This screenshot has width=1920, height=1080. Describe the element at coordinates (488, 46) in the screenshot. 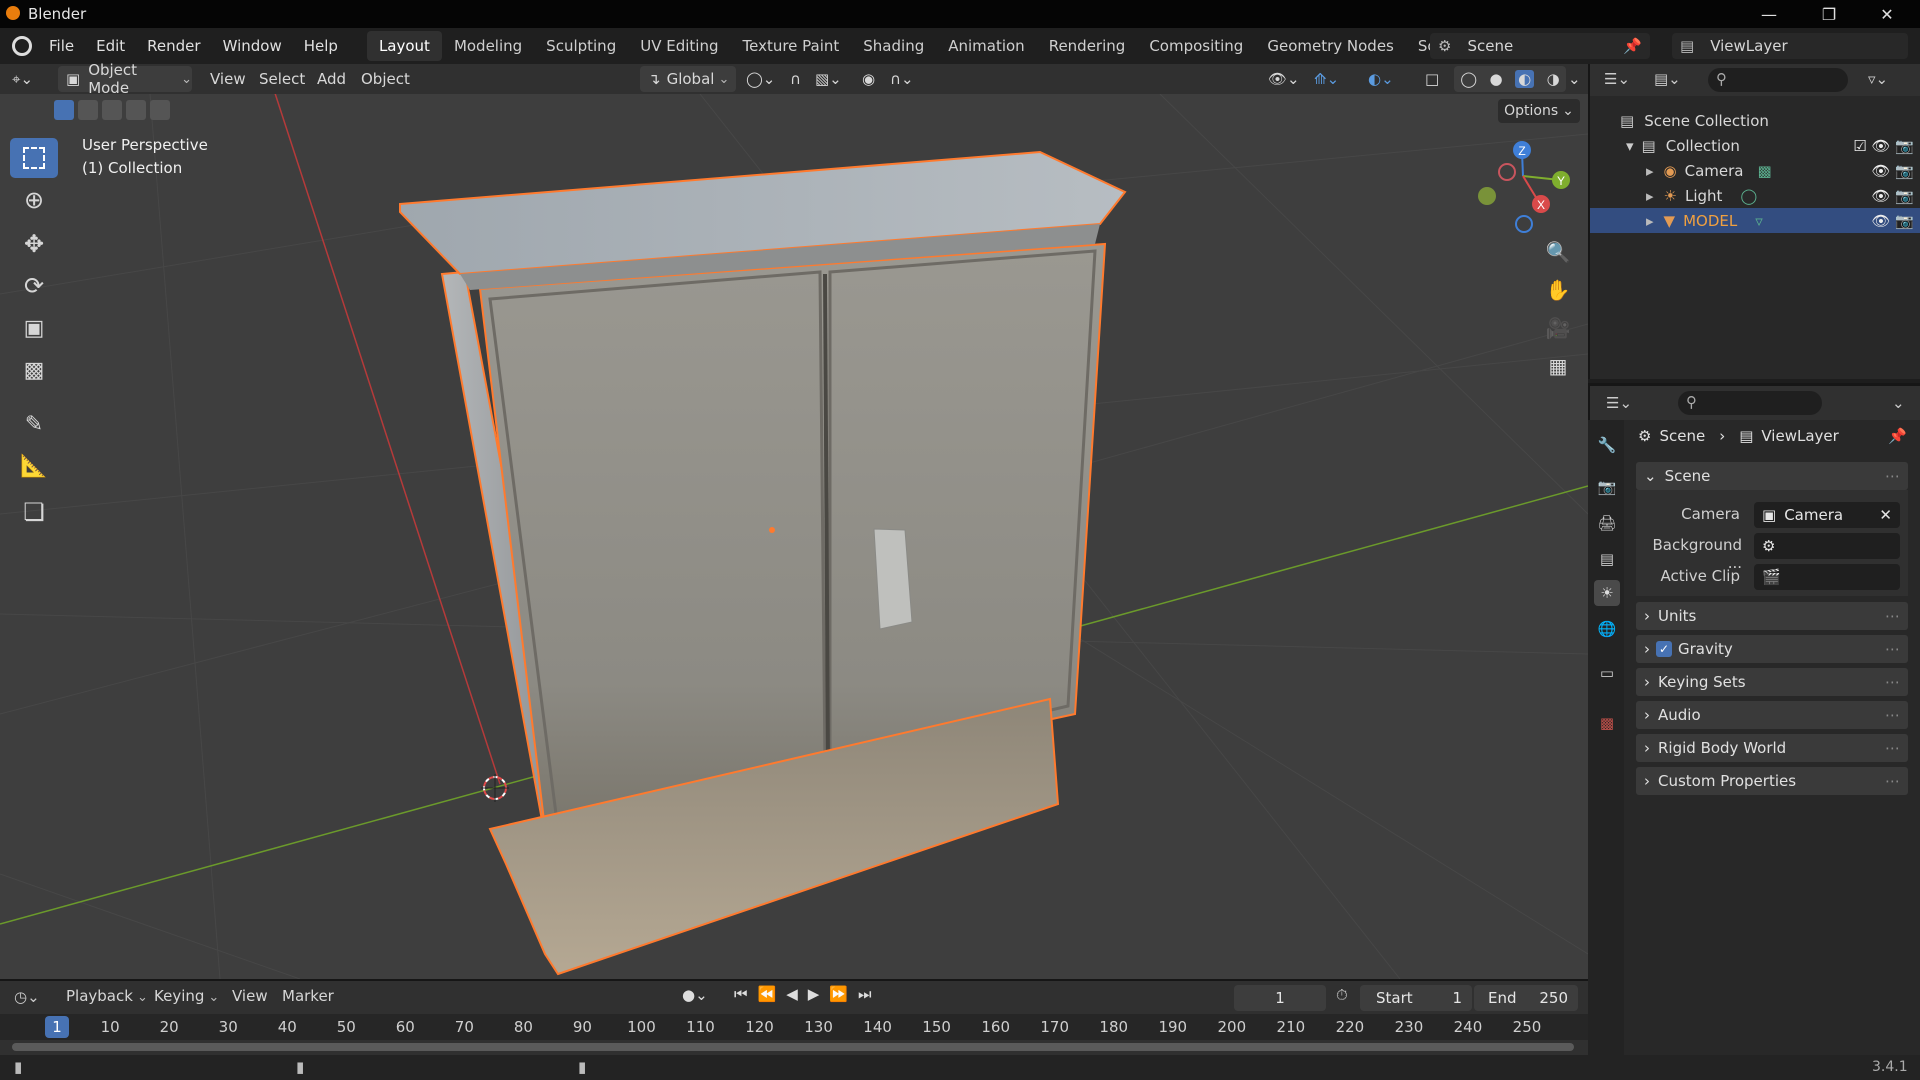

I see `tab-modeling: Modeling` at that location.